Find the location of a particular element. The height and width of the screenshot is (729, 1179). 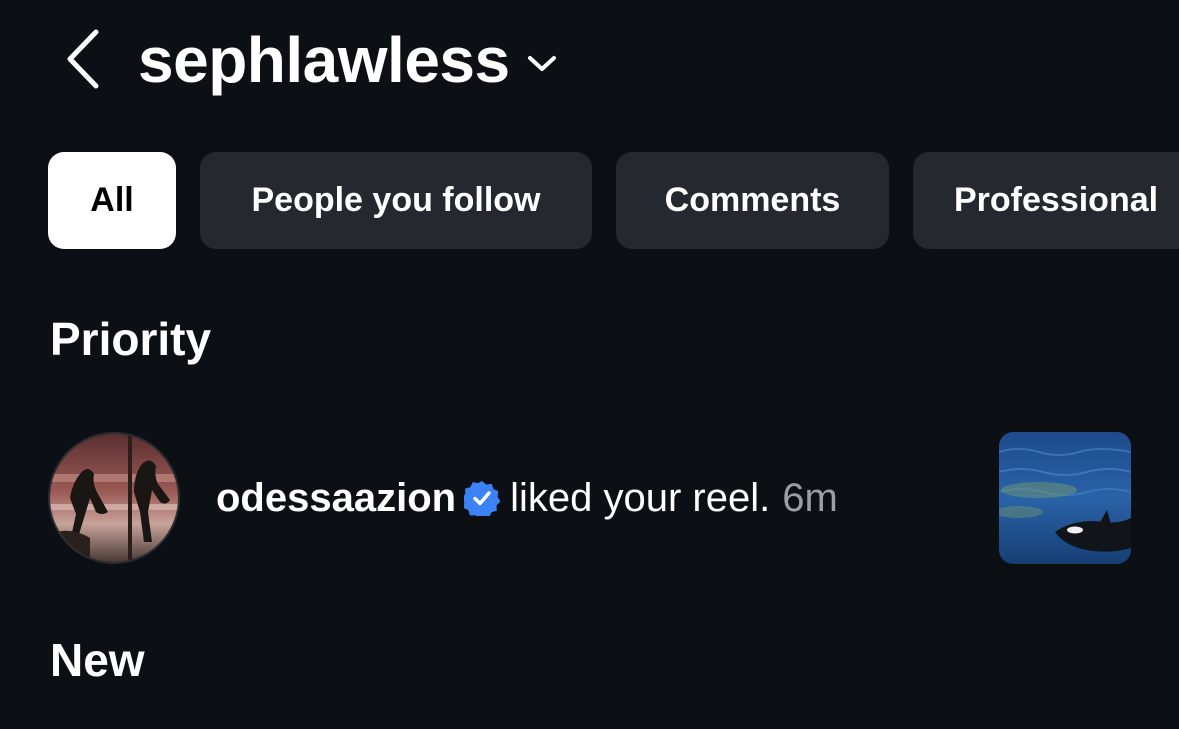

chevron-down-icon is located at coordinates (541, 63).